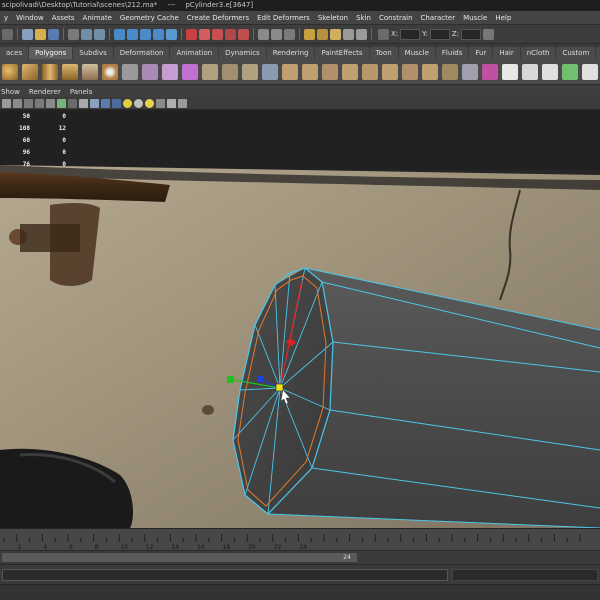  I want to click on poly-torus-icon, so click(110, 71).